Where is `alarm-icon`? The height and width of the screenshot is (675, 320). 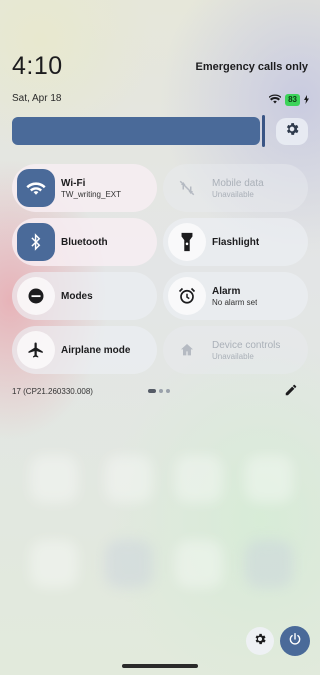
alarm-icon is located at coordinates (187, 296).